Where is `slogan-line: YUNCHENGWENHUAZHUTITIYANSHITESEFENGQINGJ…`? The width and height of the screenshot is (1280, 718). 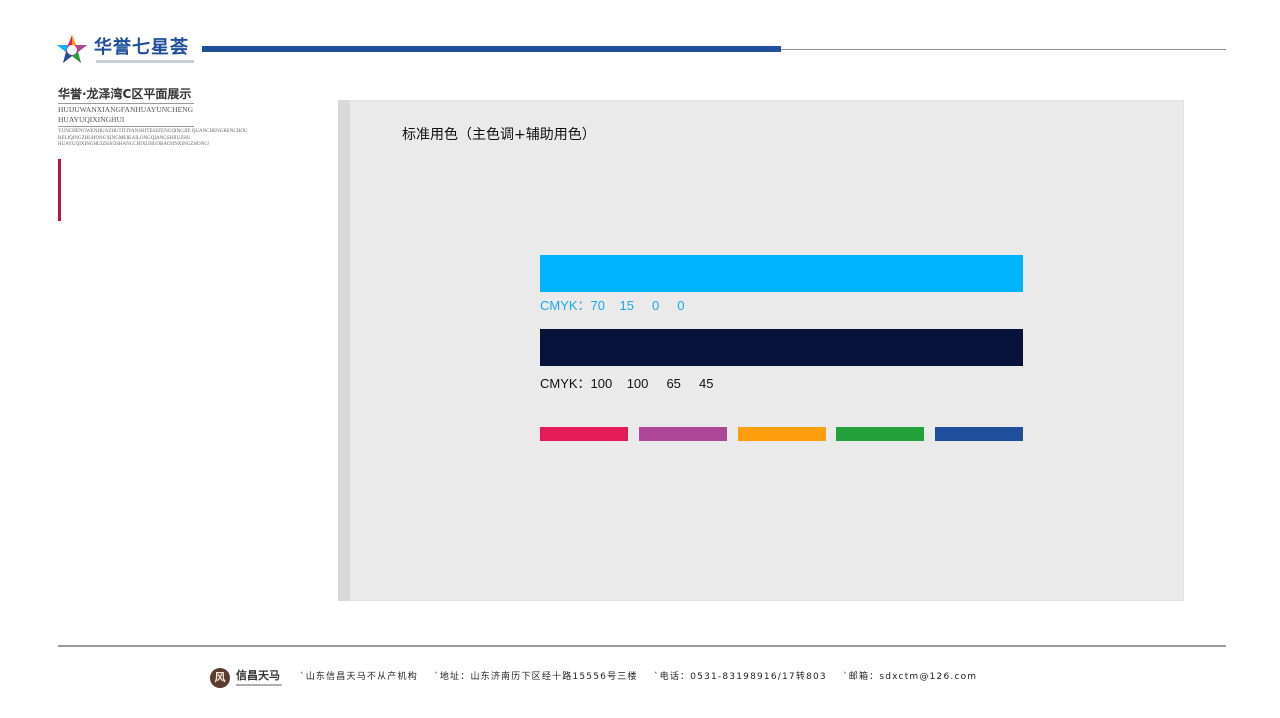
slogan-line: YUNCHENGWENHUAZHUTITIYANSHITESEFENGQINGJ… is located at coordinates (153, 131).